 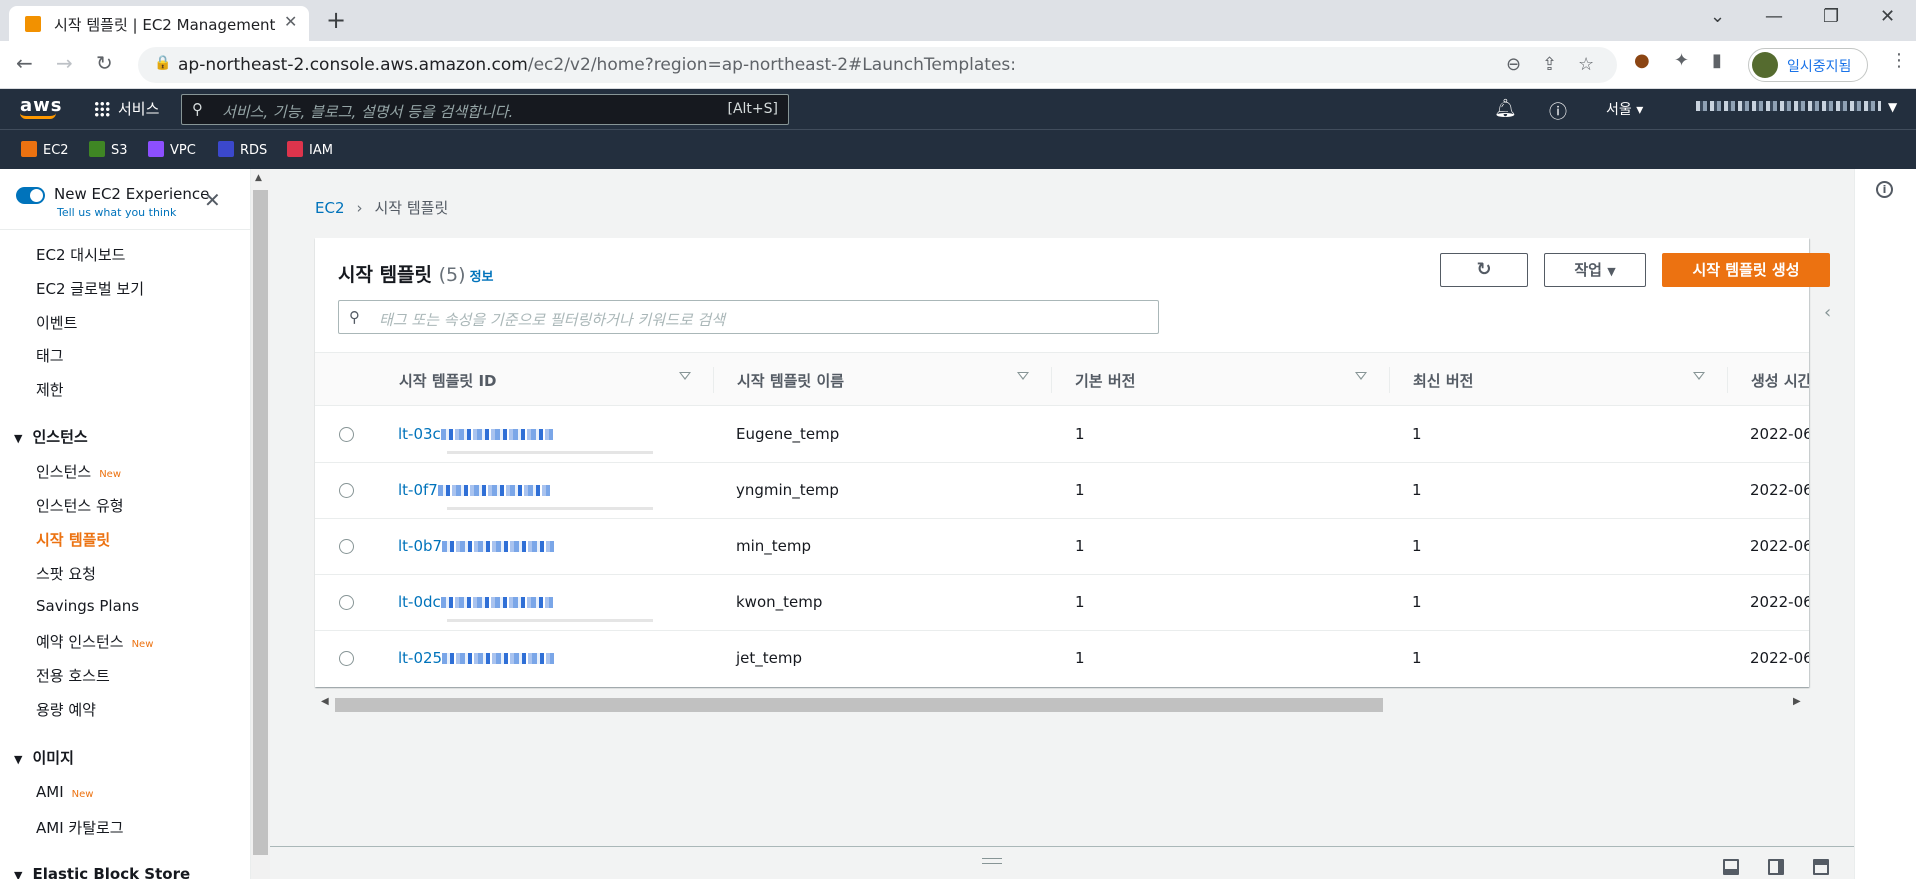 I want to click on template-id-link: lt-0b7, so click(x=476, y=546).